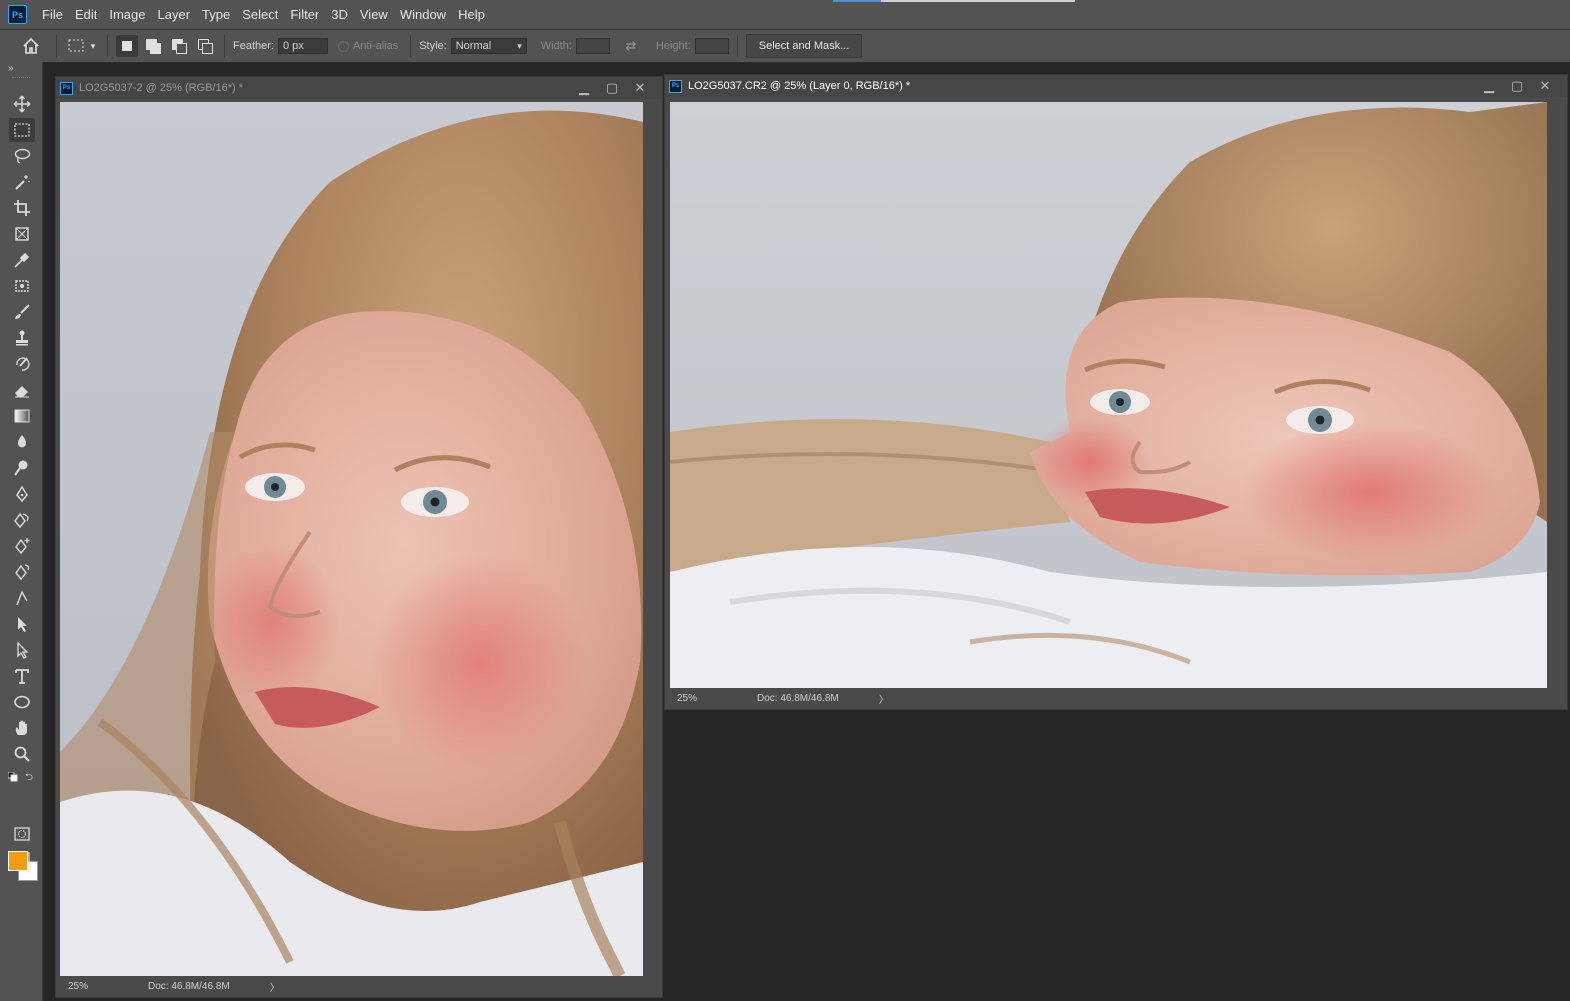 The image size is (1570, 1001). Describe the element at coordinates (22, 364) in the screenshot. I see `history-brush-icon` at that location.